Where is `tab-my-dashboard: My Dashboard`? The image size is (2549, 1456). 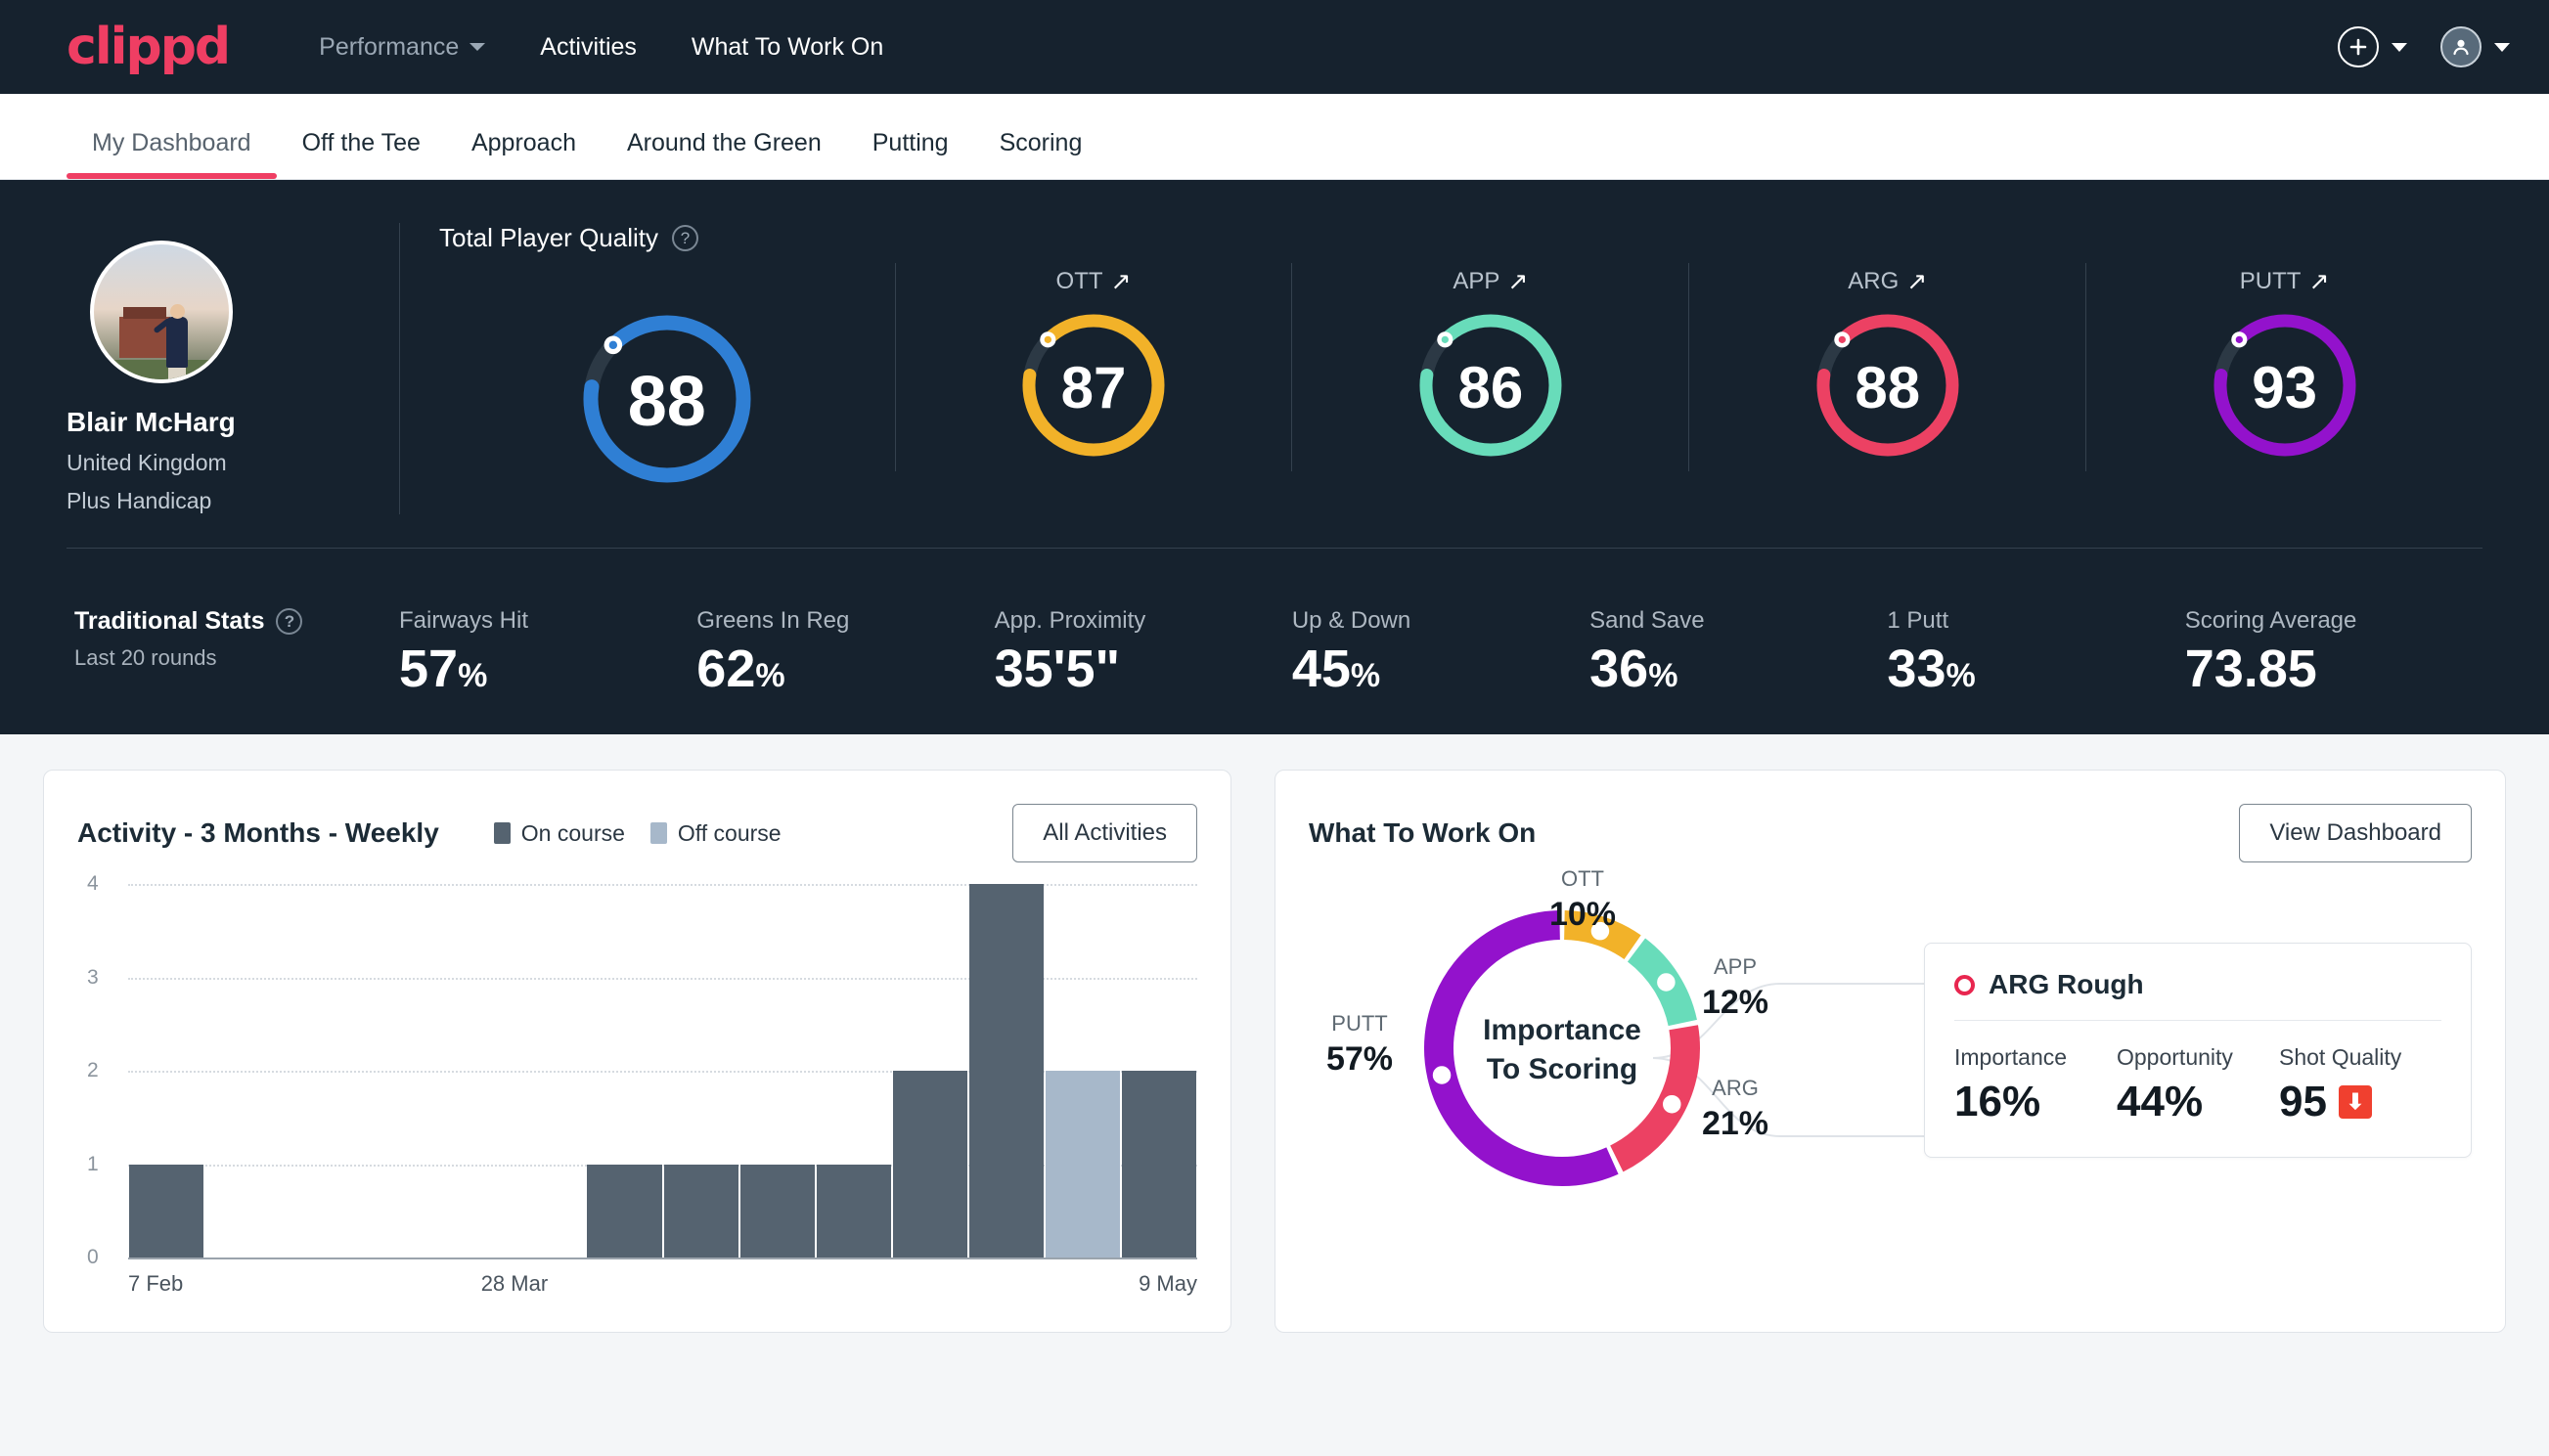 tab-my-dashboard: My Dashboard is located at coordinates (172, 154).